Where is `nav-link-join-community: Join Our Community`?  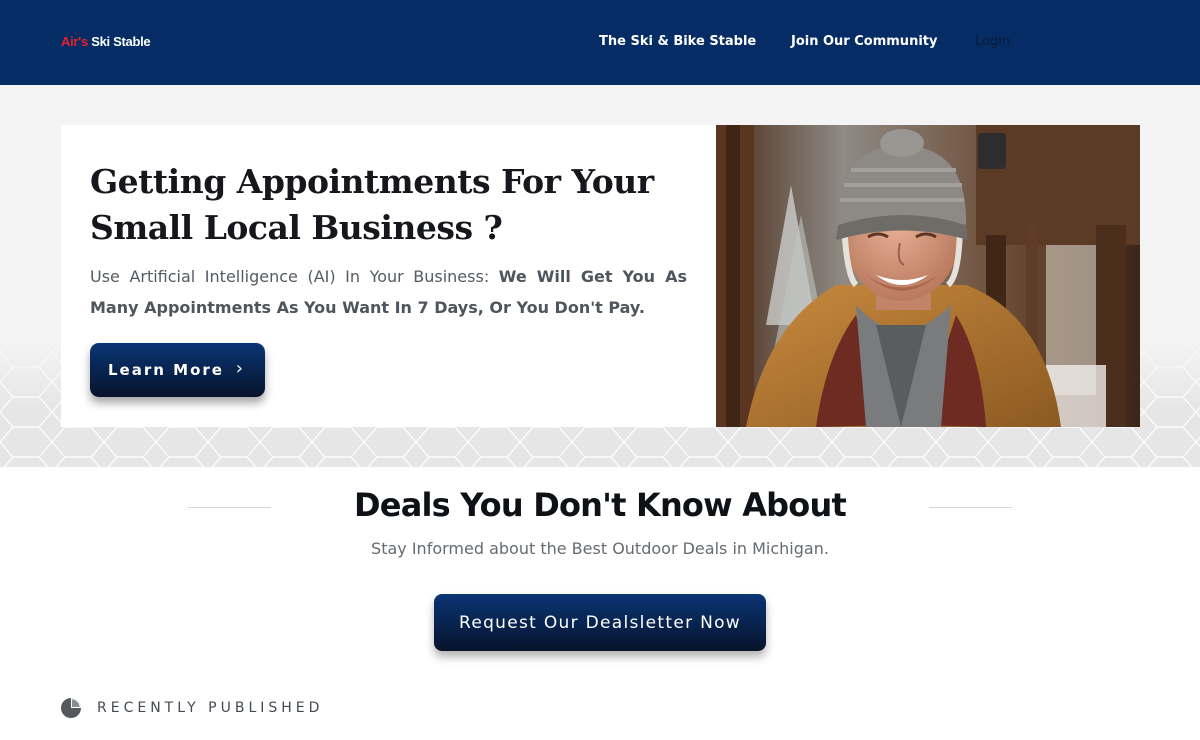
nav-link-join-community: Join Our Community is located at coordinates (864, 41).